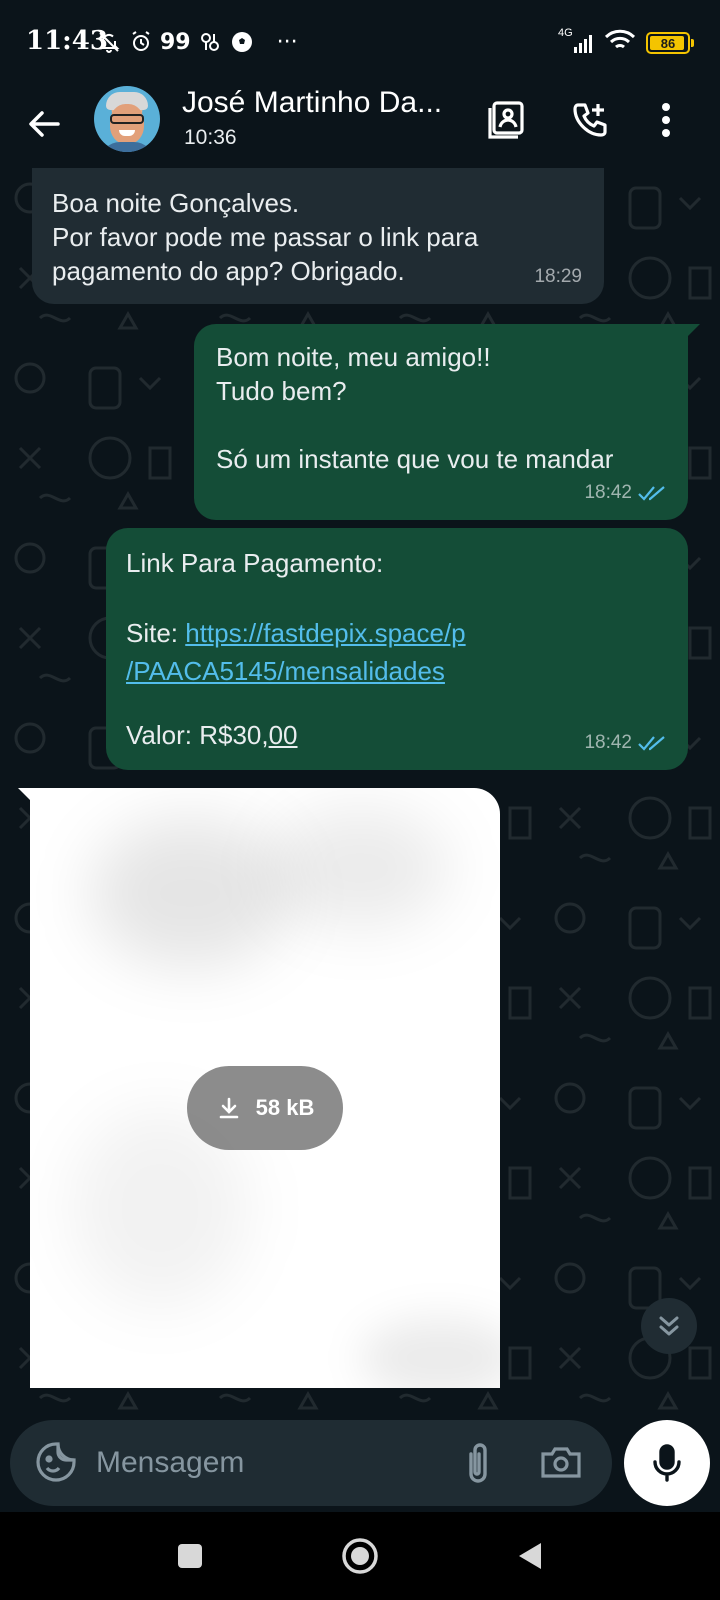  What do you see at coordinates (360, 42) in the screenshot?
I see `status-bar: 11:43 99 ··· 4G 86` at bounding box center [360, 42].